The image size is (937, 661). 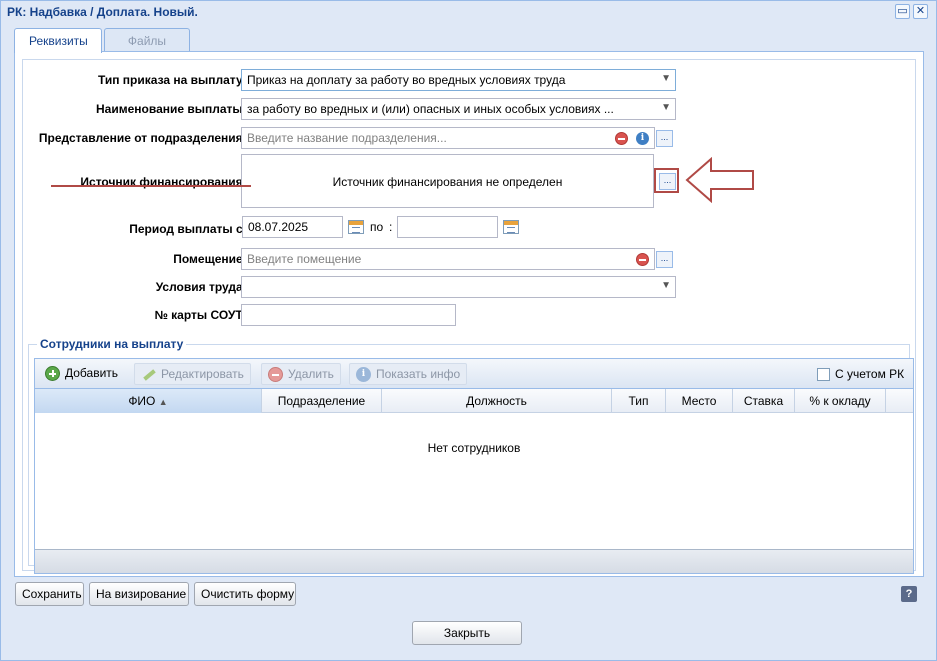 What do you see at coordinates (474, 448) in the screenshot?
I see `empty-grid-text: Нет сотрудников` at bounding box center [474, 448].